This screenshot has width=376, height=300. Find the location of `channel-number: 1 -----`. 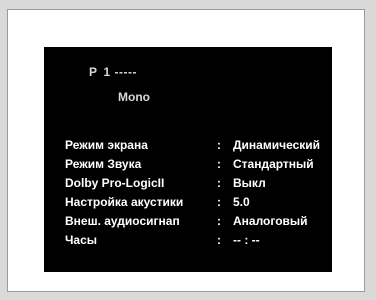

channel-number: 1 ----- is located at coordinates (120, 72).